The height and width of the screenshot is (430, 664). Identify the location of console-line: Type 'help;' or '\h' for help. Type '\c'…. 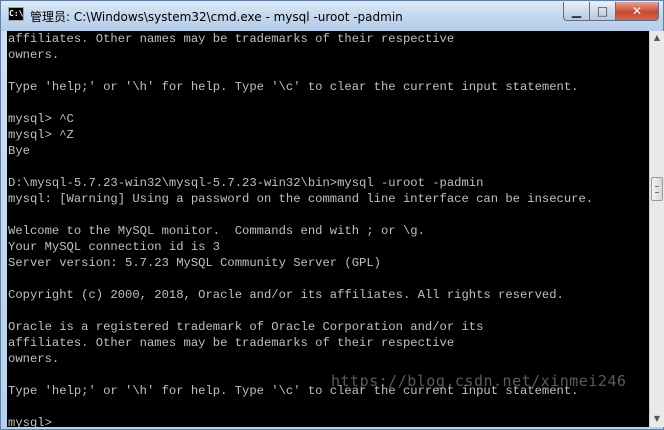
(293, 87).